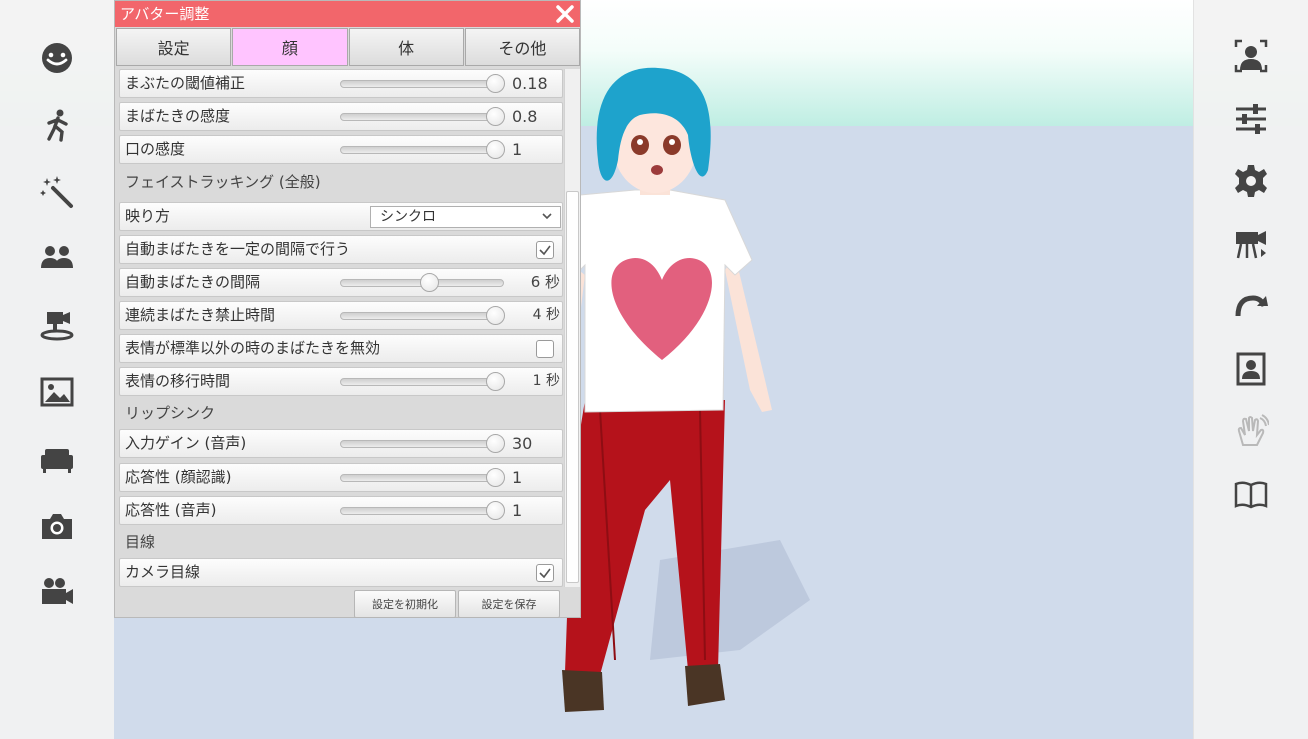  I want to click on panel-title: アバター調整, so click(165, 14).